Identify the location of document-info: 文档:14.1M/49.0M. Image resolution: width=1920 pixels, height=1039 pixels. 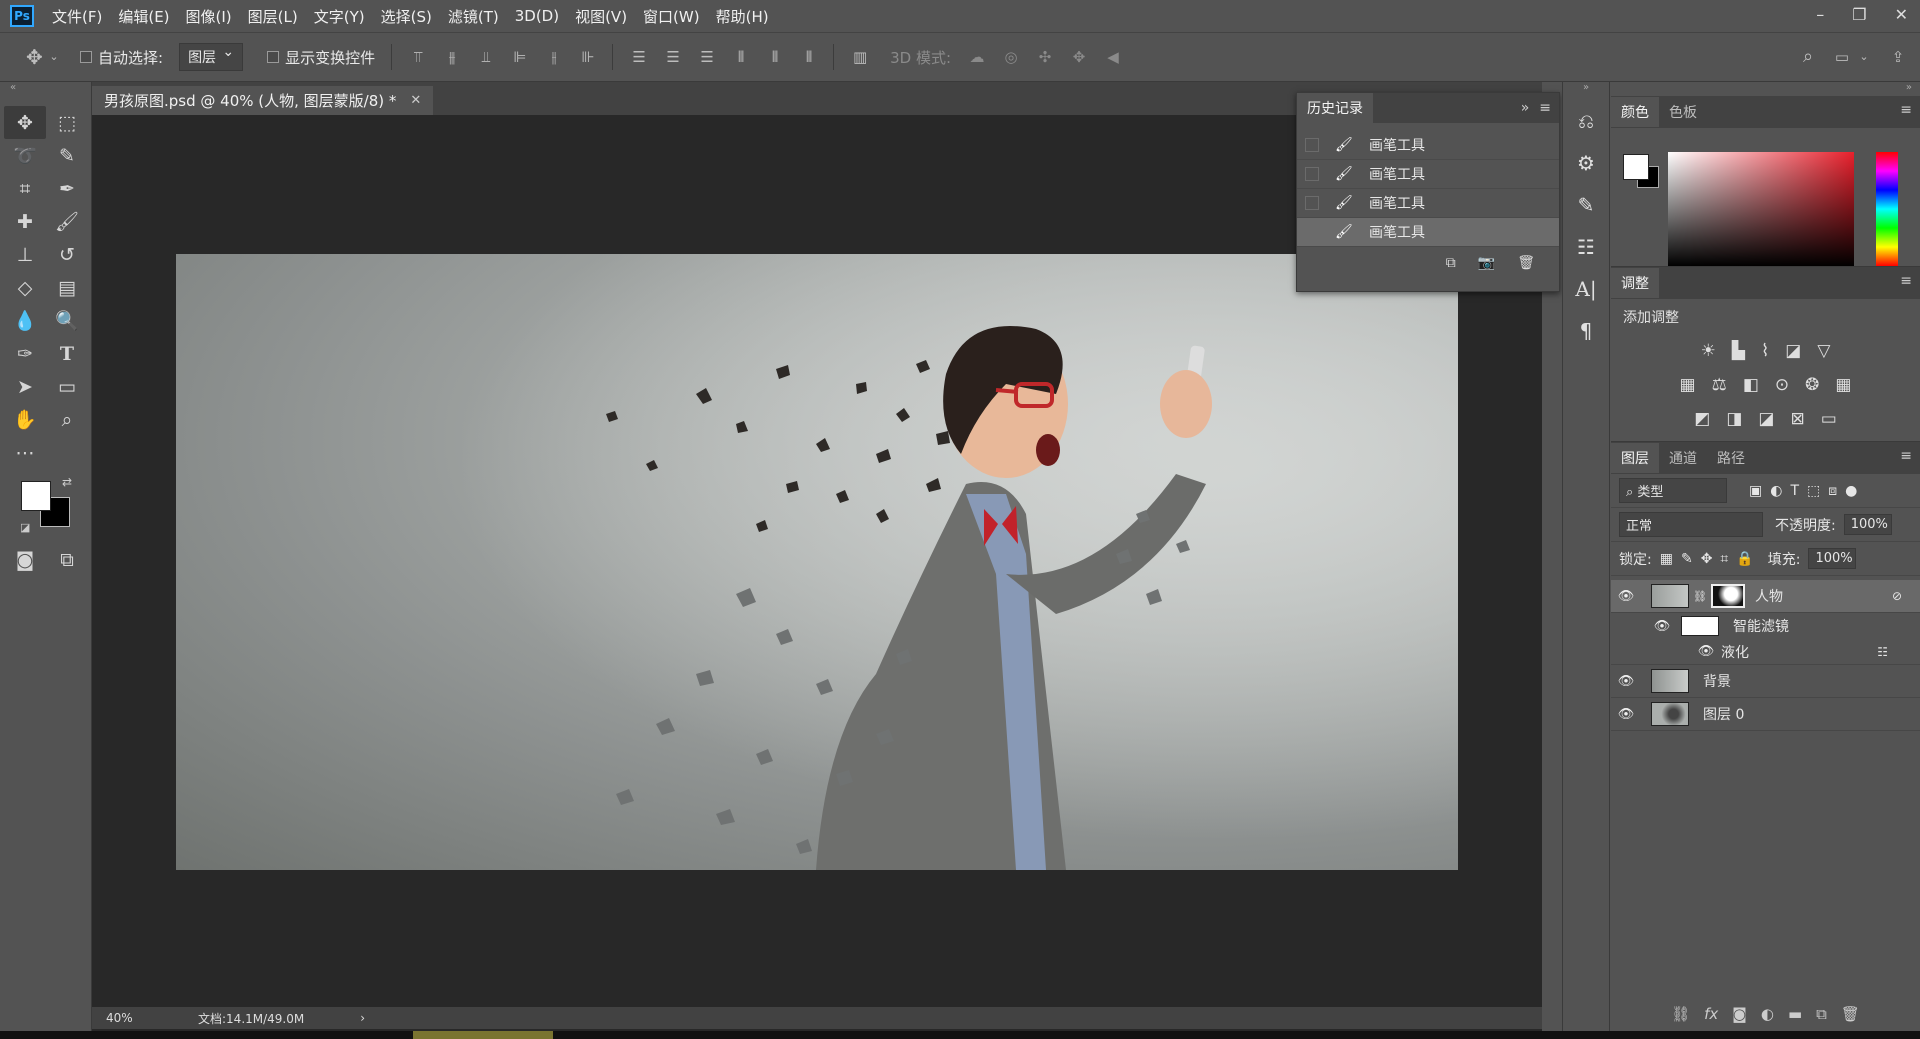
(251, 1018).